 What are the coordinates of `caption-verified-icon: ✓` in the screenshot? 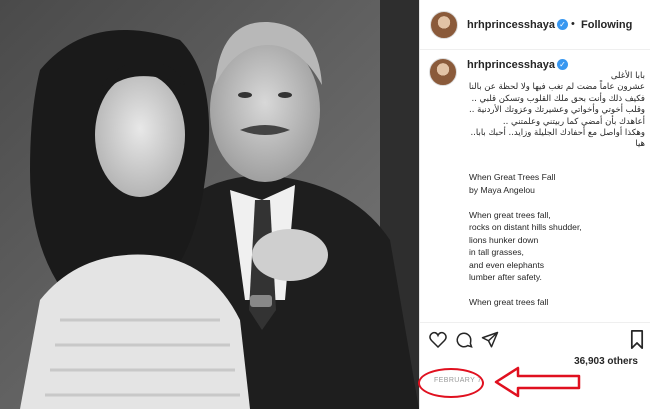 It's located at (562, 64).